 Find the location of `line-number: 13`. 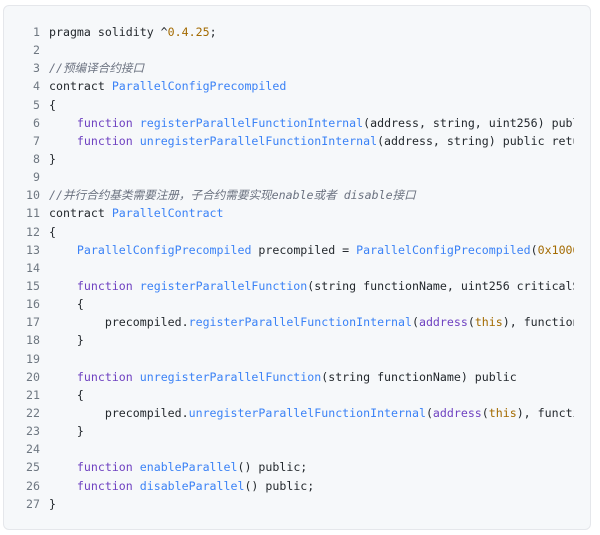

line-number: 13 is located at coordinates (33, 249).